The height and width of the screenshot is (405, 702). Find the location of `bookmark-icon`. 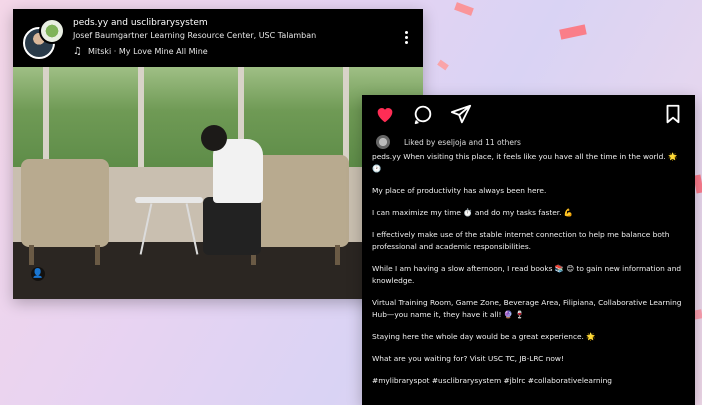

bookmark-icon is located at coordinates (673, 114).